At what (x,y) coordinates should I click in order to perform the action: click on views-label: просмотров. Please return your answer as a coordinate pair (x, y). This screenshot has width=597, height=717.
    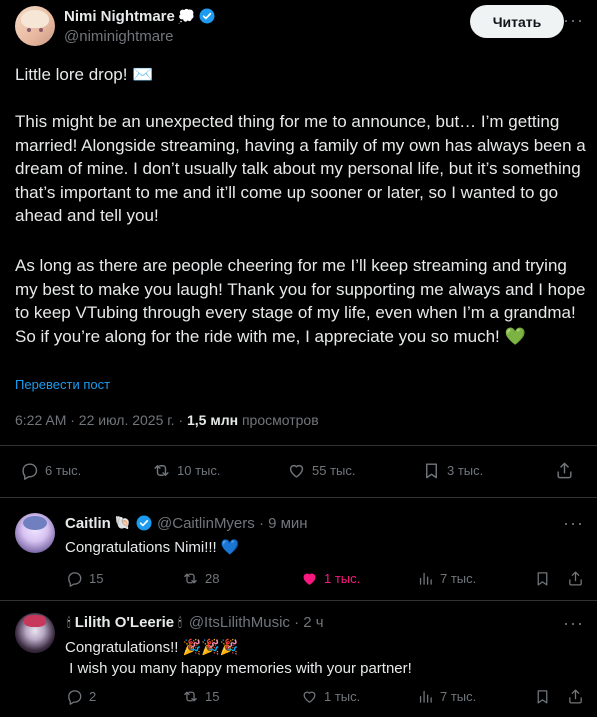
    Looking at the image, I should click on (278, 420).